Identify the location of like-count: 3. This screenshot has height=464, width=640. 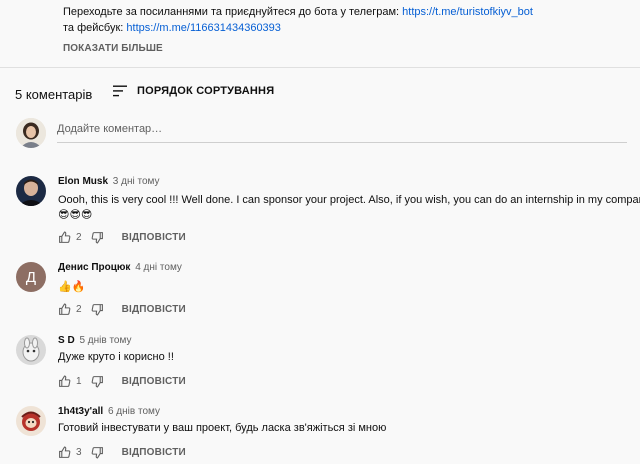
(79, 452).